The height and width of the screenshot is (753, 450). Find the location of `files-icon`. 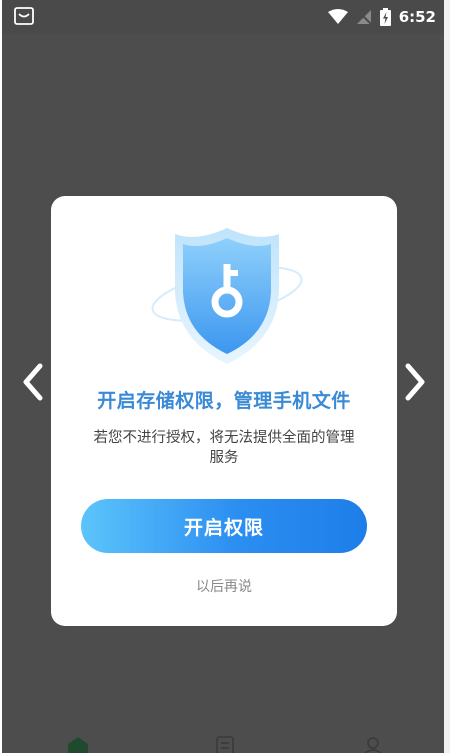

files-icon is located at coordinates (225, 744).